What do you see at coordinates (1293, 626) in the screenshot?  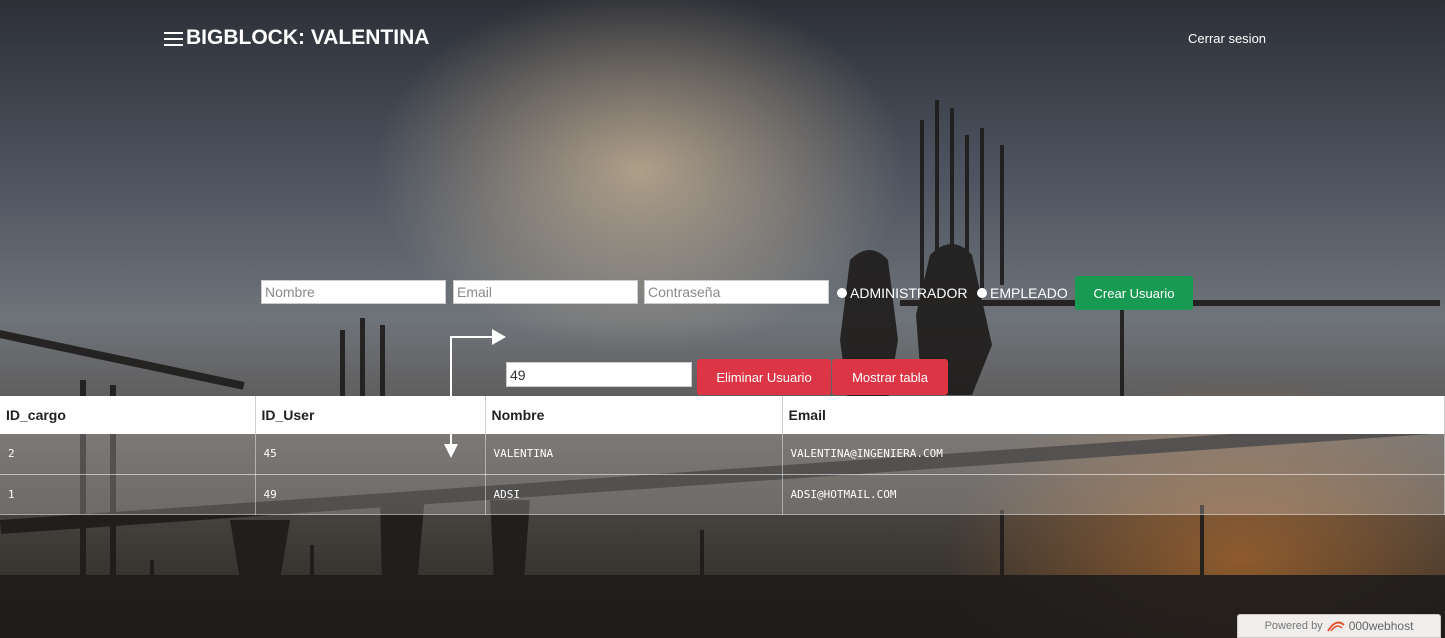 I see `powered-by-label: Powered by` at bounding box center [1293, 626].